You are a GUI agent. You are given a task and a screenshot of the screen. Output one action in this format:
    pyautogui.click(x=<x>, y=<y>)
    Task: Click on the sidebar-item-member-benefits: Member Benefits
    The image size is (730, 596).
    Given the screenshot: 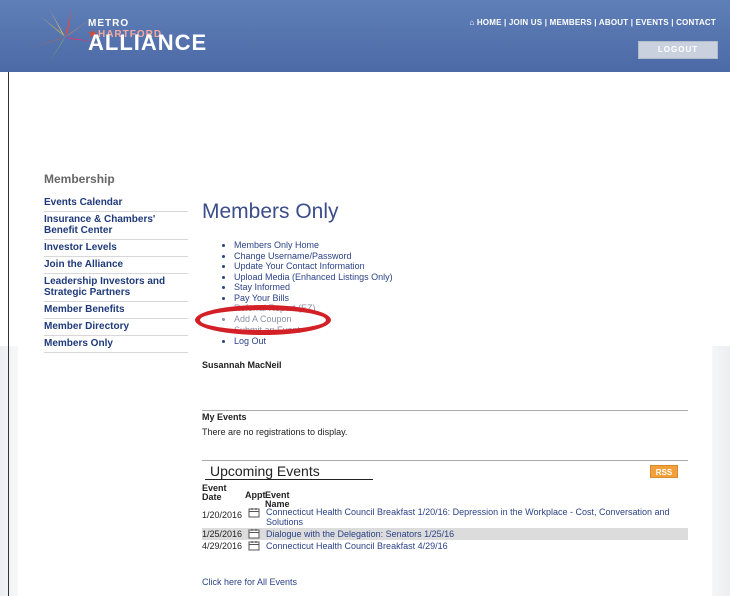 What is the action you would take?
    pyautogui.click(x=116, y=310)
    